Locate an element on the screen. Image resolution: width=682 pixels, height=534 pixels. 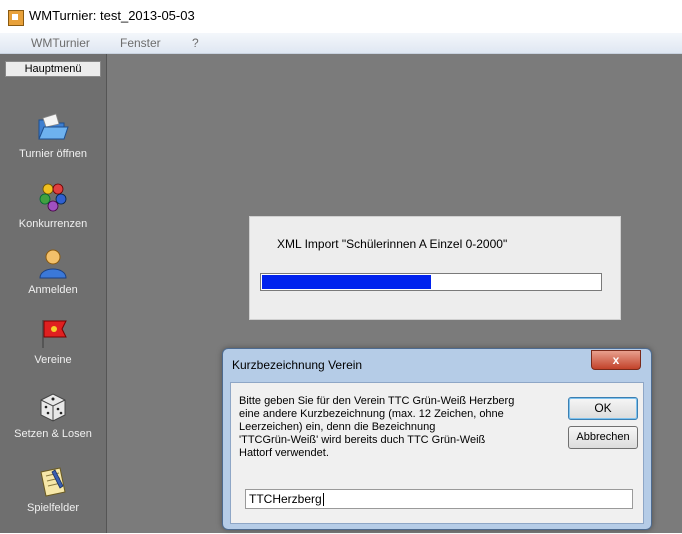
menu-help: ? is located at coordinates (195, 43).